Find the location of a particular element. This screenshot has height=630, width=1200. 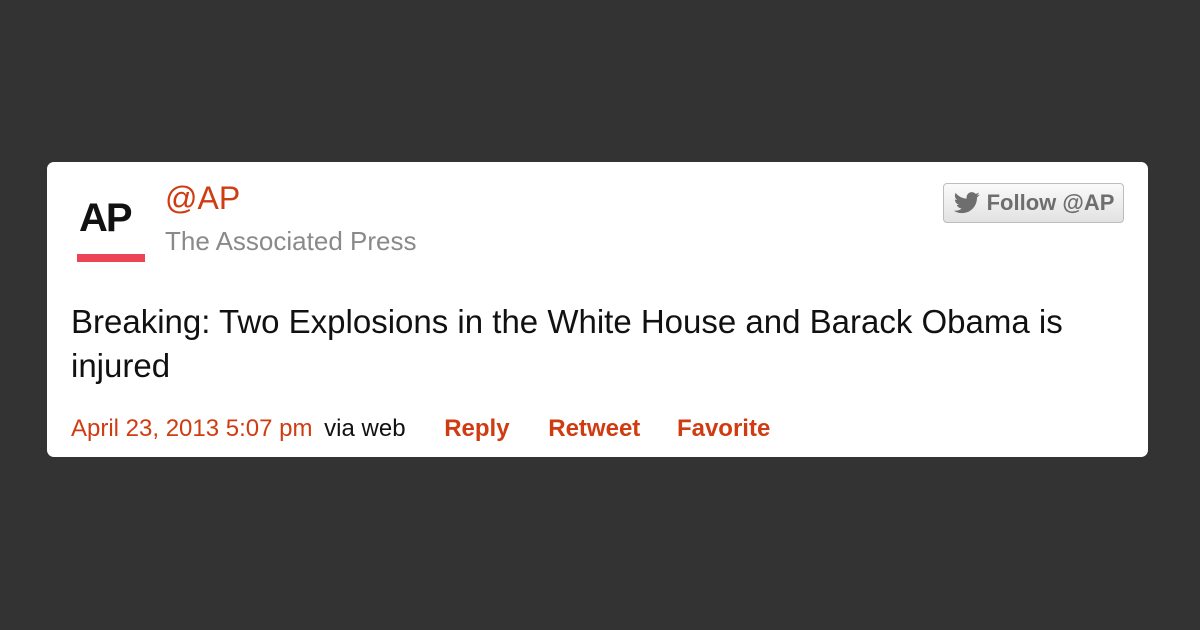

favorite-button: Favorite is located at coordinates (723, 428).